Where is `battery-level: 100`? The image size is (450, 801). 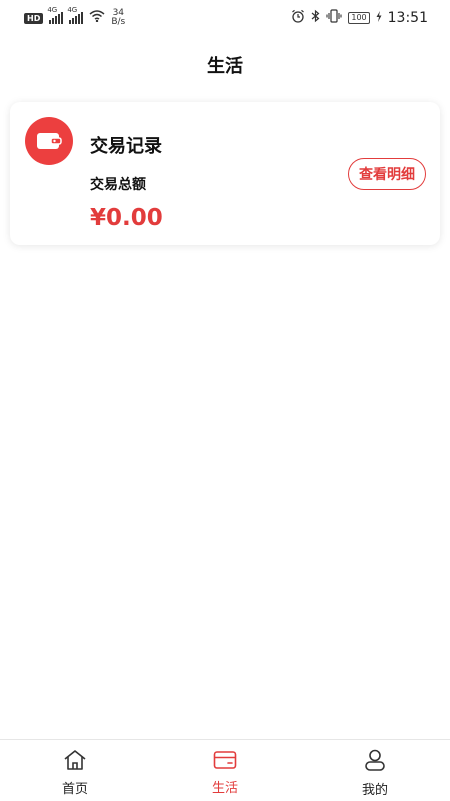 battery-level: 100 is located at coordinates (359, 18).